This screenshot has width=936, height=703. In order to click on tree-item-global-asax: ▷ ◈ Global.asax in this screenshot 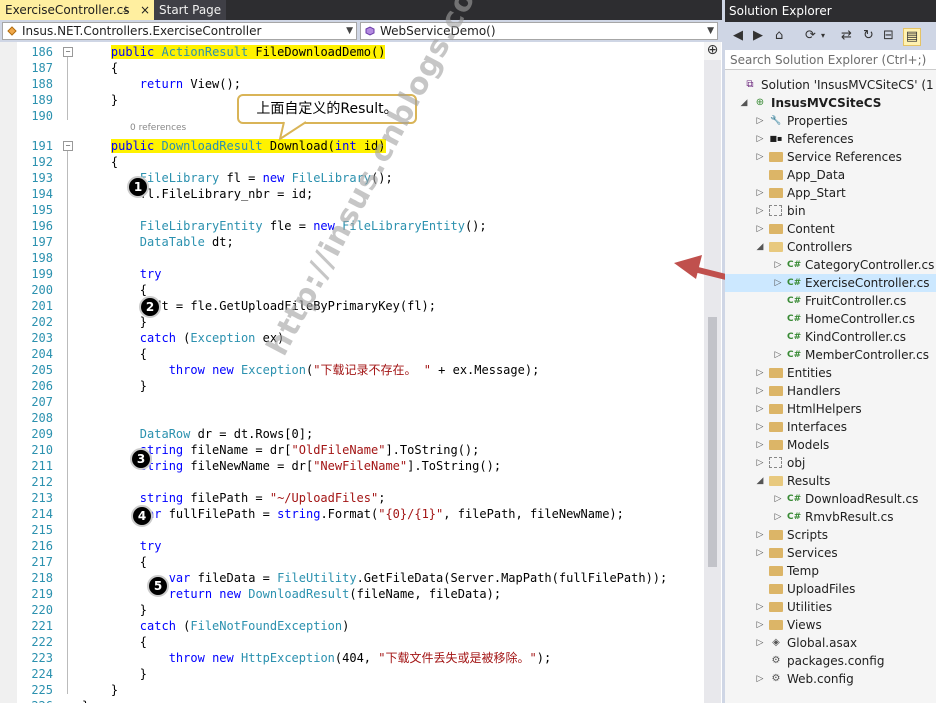, I will do `click(830, 643)`.